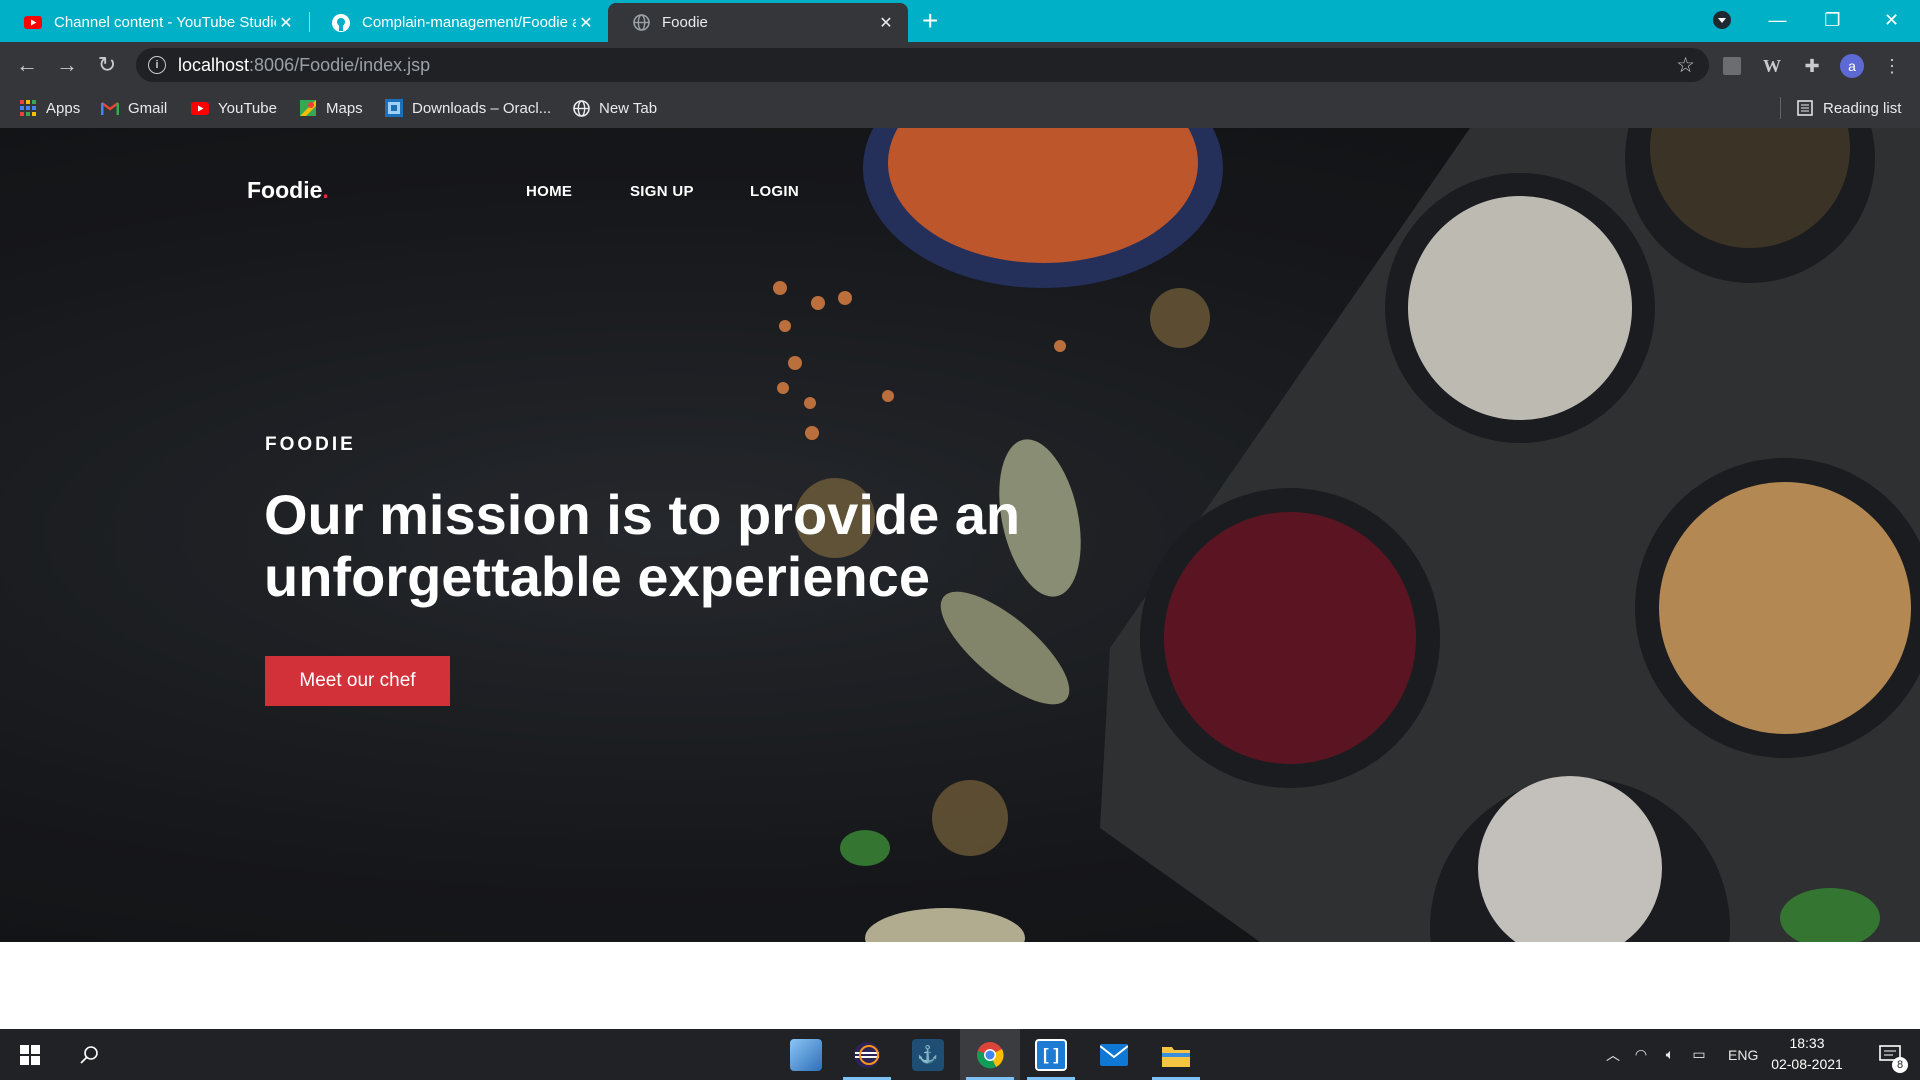  I want to click on notifications-icon: 8, so click(1891, 1056).